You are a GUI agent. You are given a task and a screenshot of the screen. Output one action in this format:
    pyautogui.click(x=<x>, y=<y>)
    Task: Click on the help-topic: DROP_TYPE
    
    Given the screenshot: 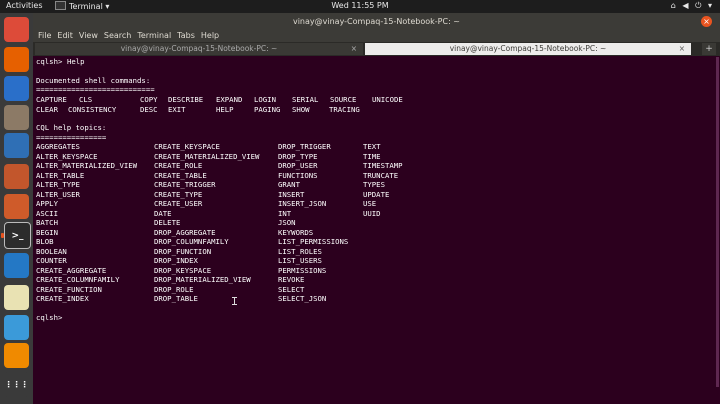 What is the action you would take?
    pyautogui.click(x=298, y=156)
    